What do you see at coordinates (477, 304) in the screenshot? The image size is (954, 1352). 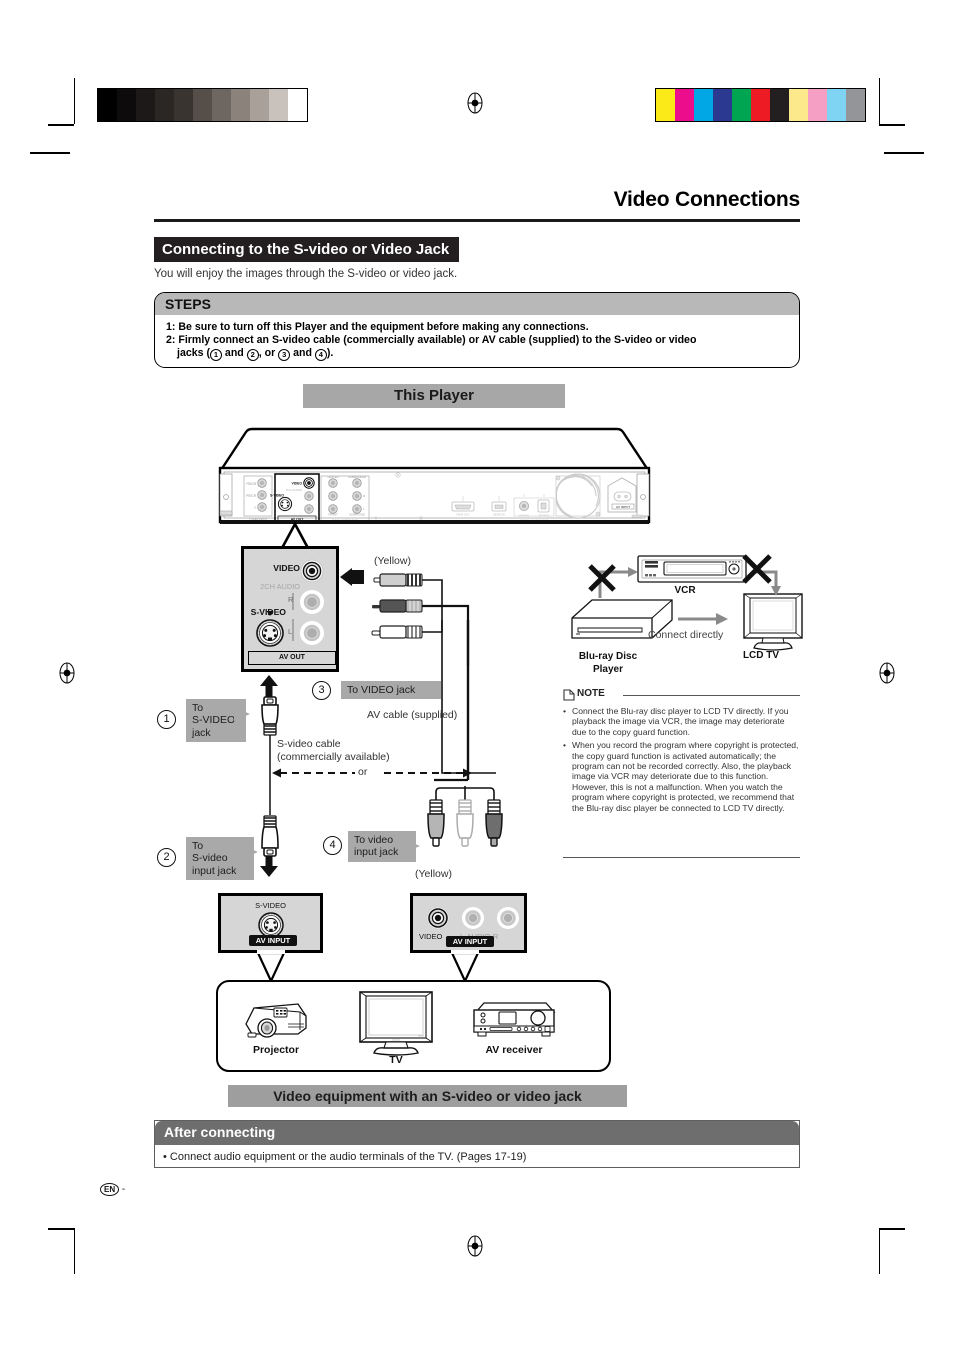 I see `steps-header: STEPS` at bounding box center [477, 304].